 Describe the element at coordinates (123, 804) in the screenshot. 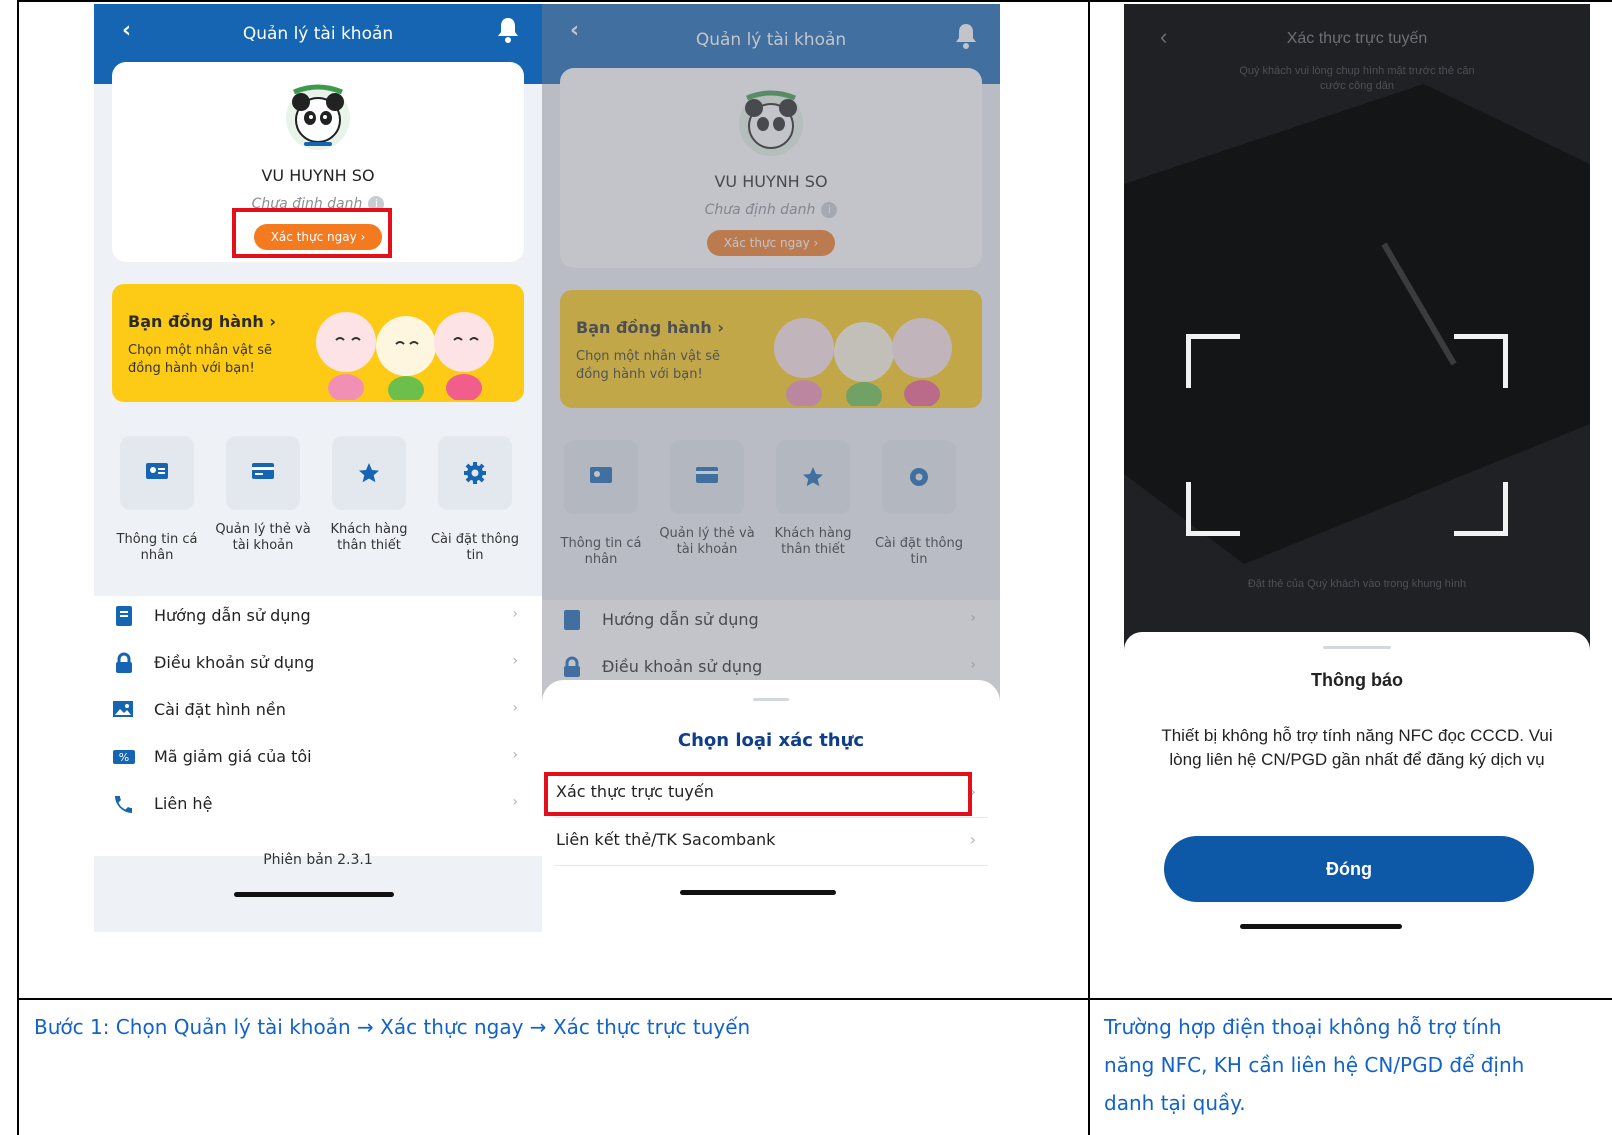

I see `phone-icon` at that location.